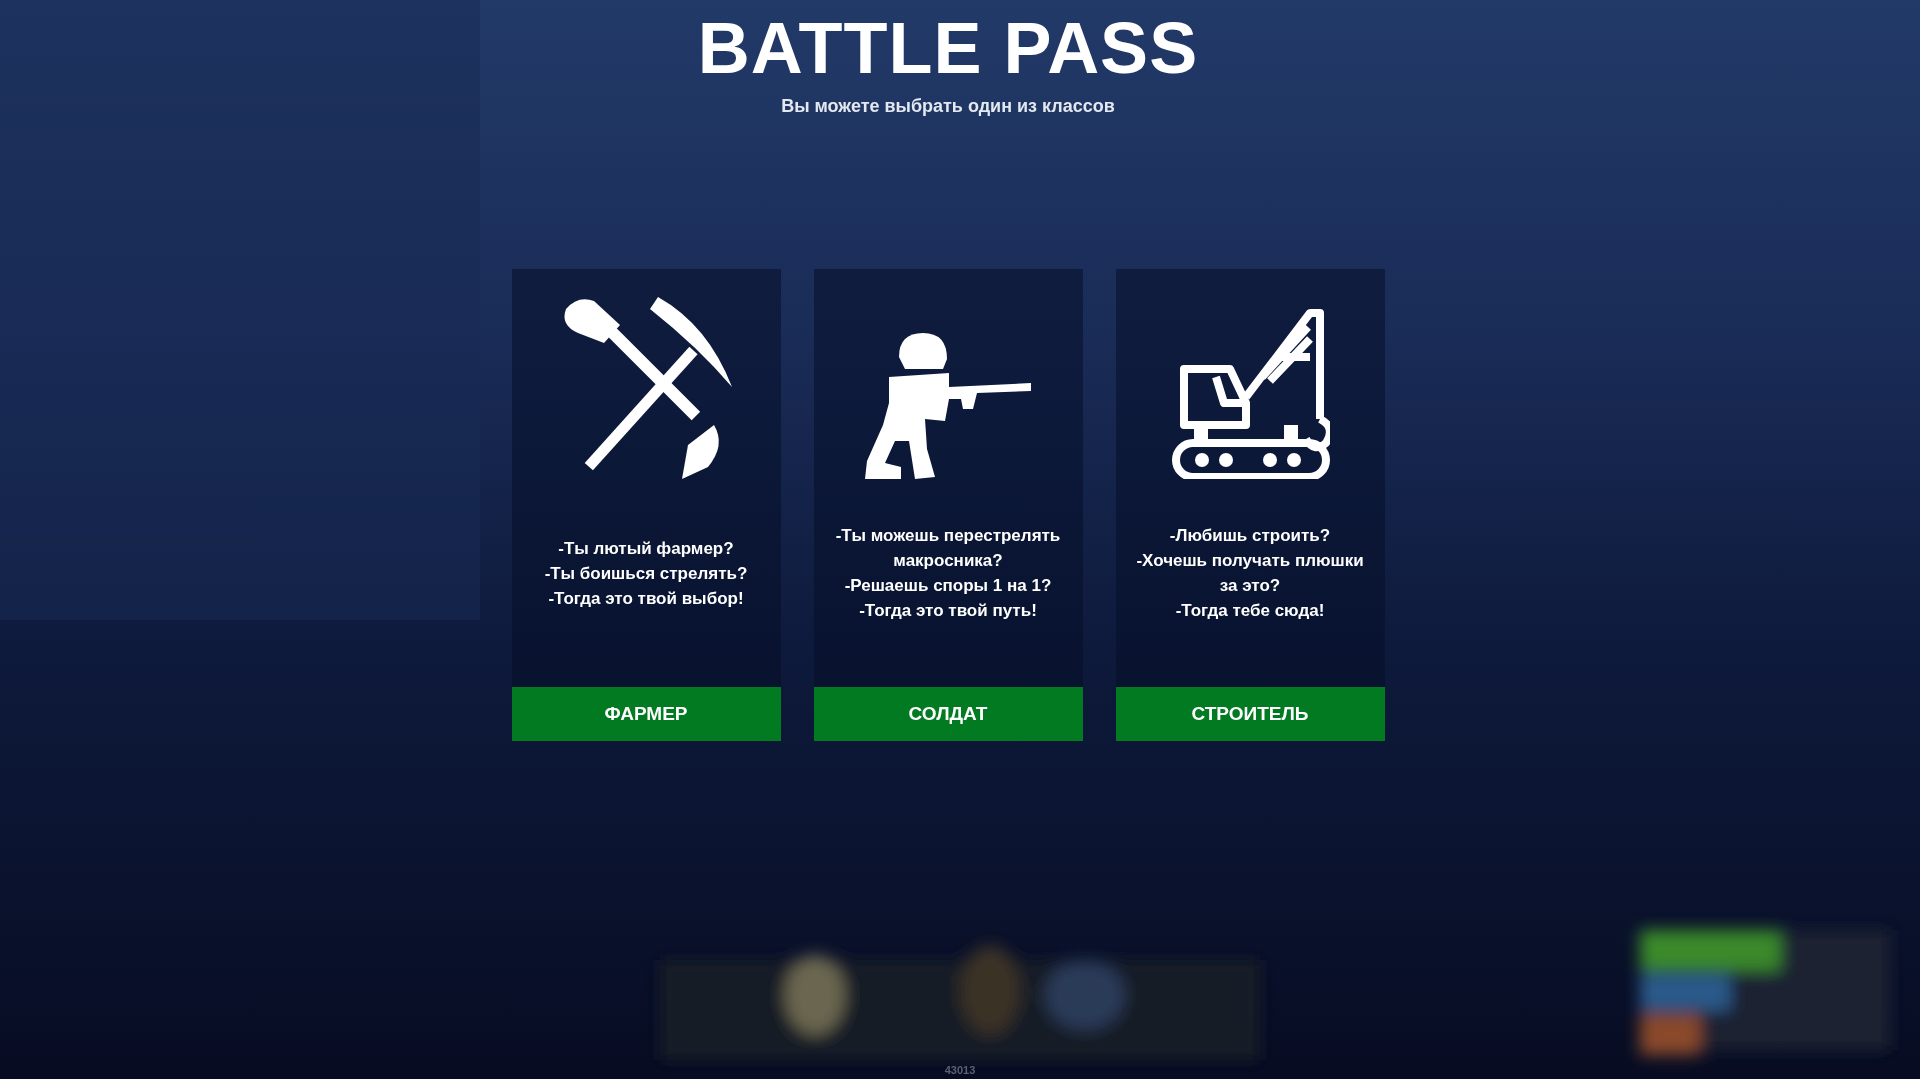  What do you see at coordinates (948, 48) in the screenshot?
I see `page-title: BATTLE PASS` at bounding box center [948, 48].